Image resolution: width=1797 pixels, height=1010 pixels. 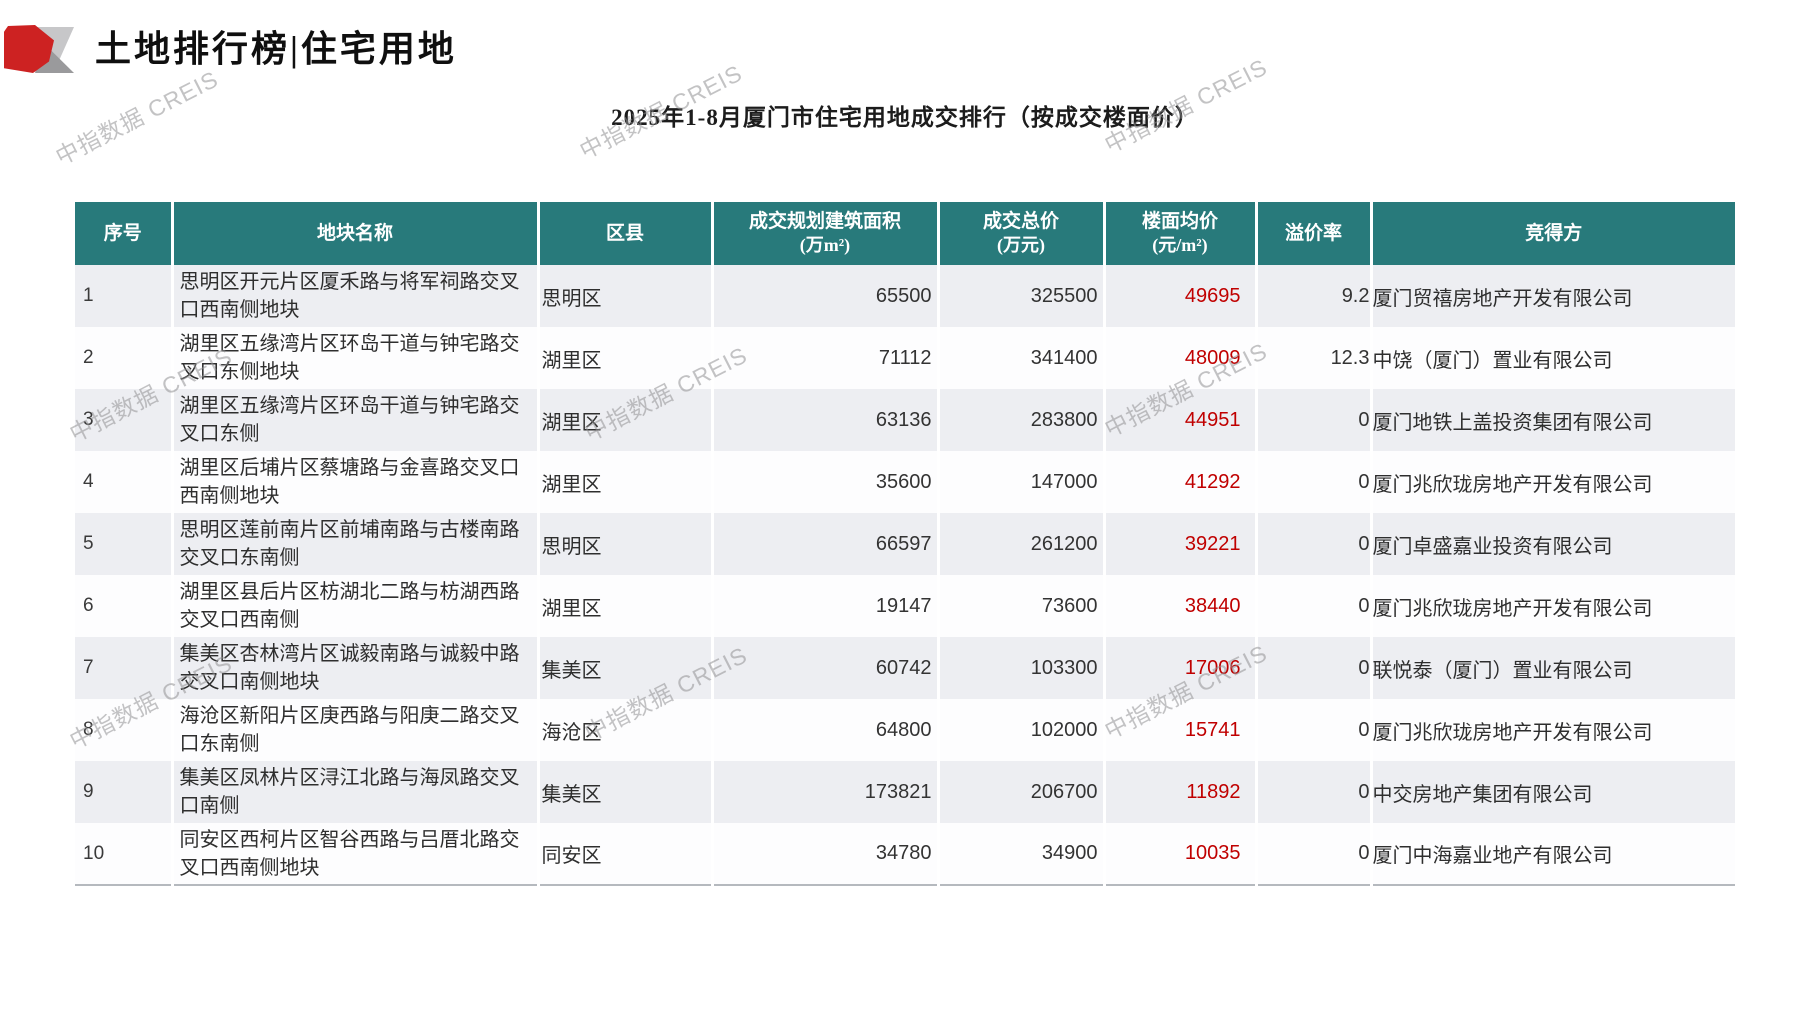 What do you see at coordinates (356, 730) in the screenshot?
I see `cell-name: 海沧区新阳片区庚西路与阳庚二路交叉口东南侧` at bounding box center [356, 730].